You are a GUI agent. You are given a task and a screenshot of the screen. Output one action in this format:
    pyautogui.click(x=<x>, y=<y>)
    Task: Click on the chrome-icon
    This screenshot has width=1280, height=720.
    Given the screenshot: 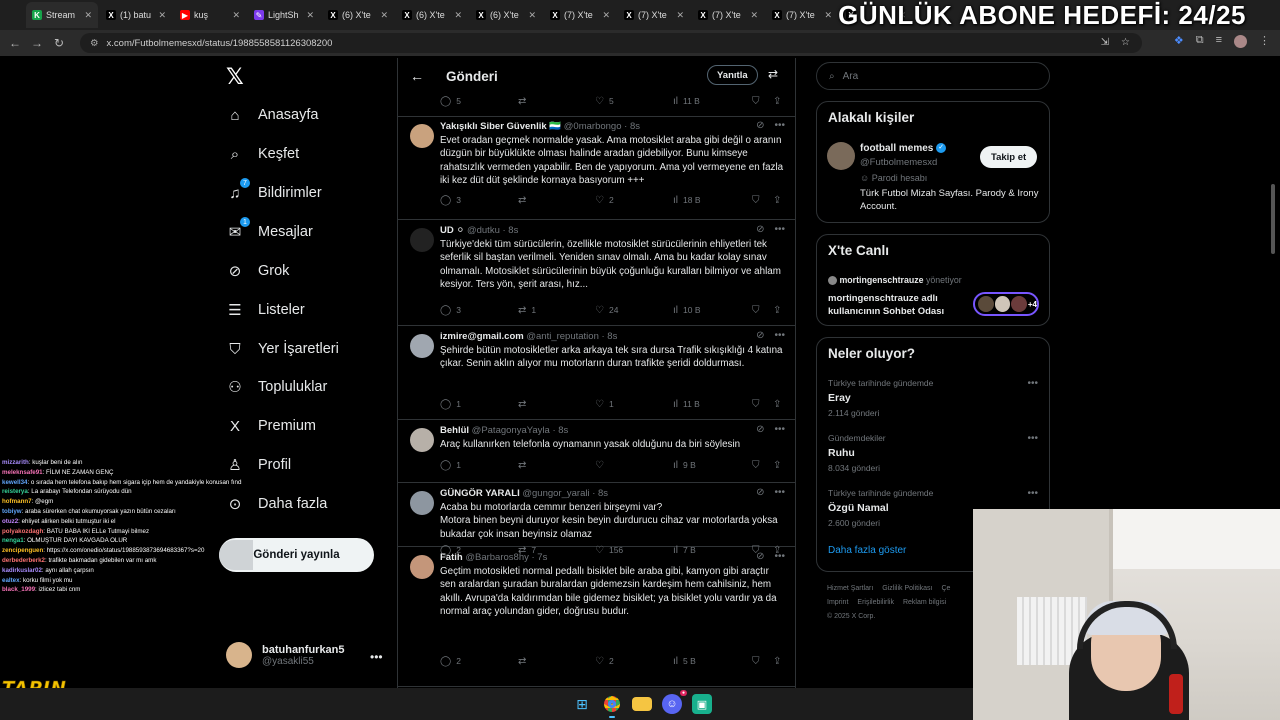 What is the action you would take?
    pyautogui.click(x=612, y=706)
    